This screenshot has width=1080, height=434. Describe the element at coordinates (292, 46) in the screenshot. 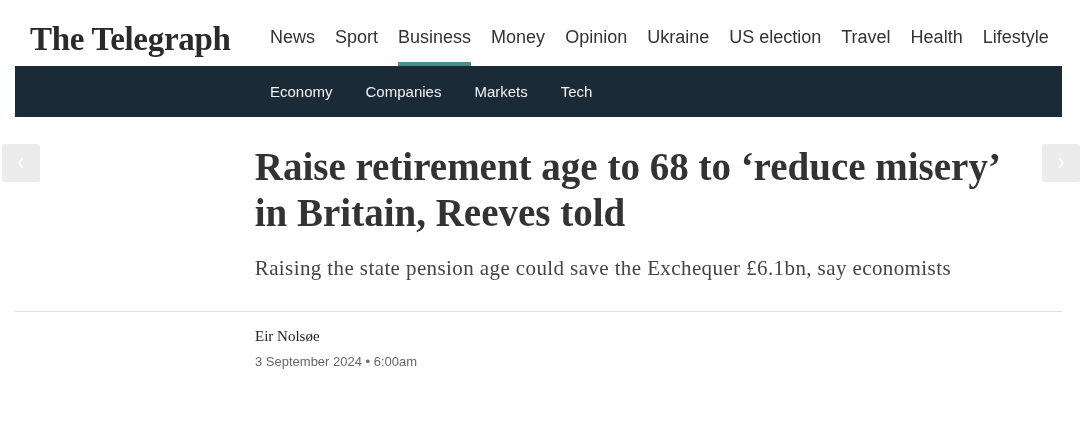

I see `nav-link: News` at that location.